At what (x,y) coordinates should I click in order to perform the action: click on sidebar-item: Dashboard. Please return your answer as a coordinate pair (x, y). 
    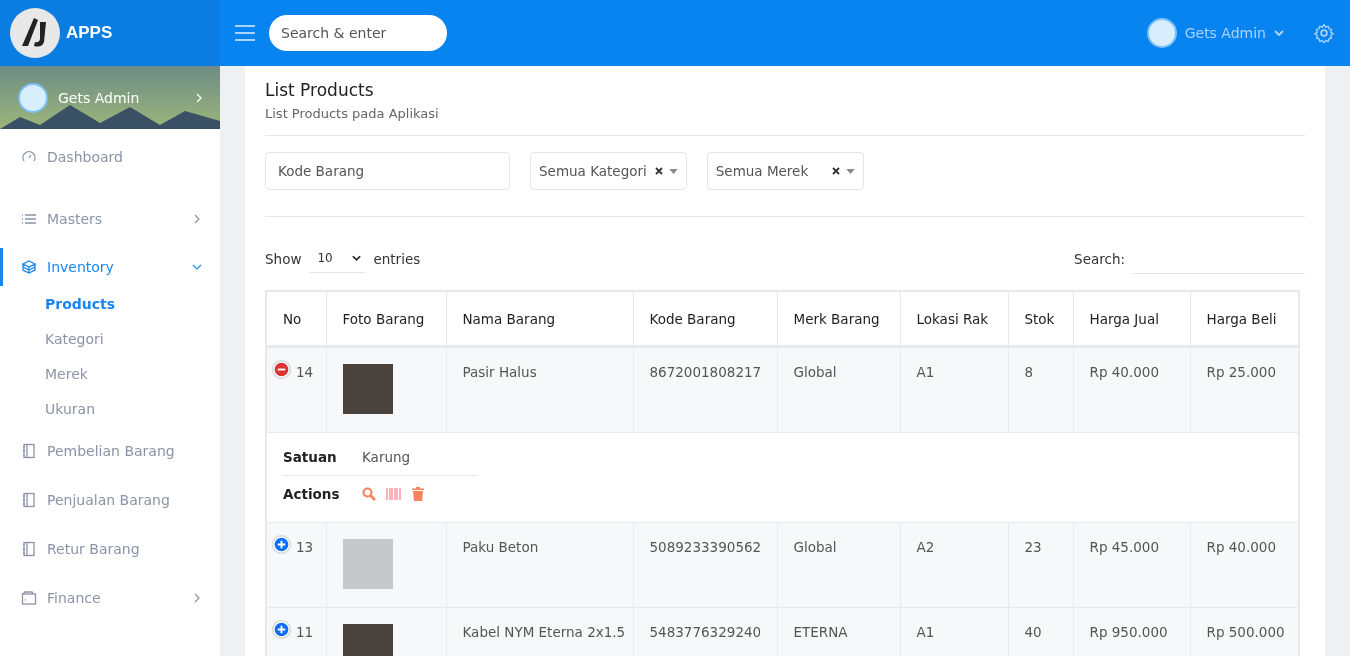
    Looking at the image, I should click on (110, 157).